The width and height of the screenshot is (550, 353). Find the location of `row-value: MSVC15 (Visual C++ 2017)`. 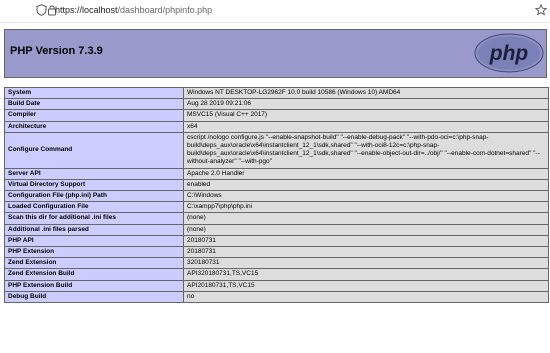

row-value: MSVC15 (Visual C++ 2017) is located at coordinates (366, 115).